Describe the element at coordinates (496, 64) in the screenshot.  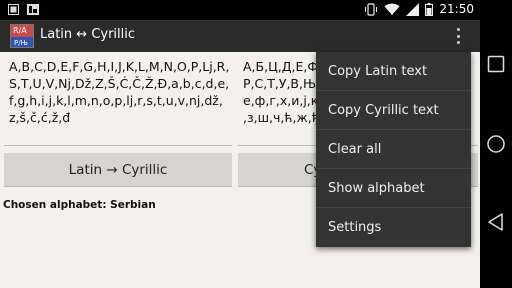
I see `recents-icon` at that location.